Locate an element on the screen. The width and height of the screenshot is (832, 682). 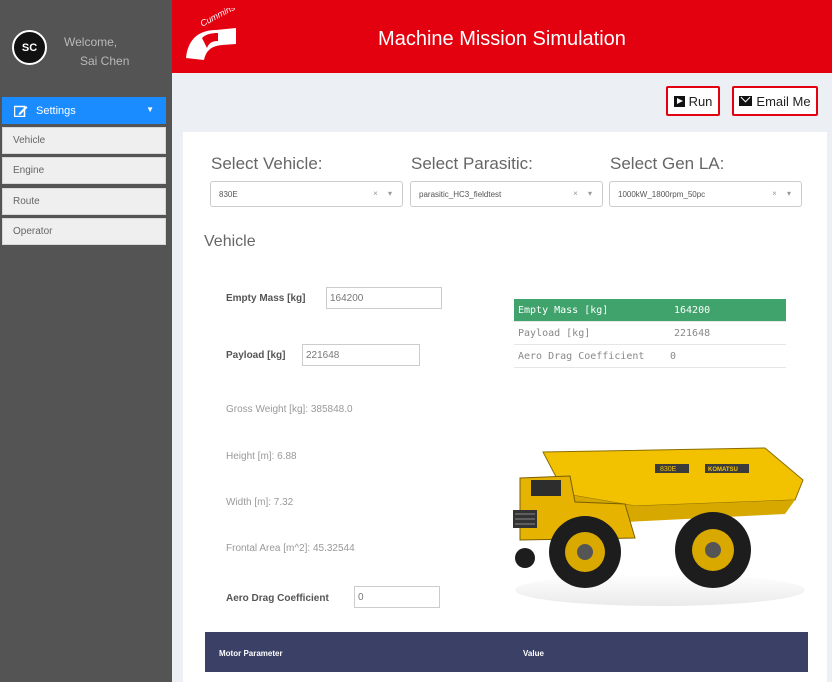
play-icon is located at coordinates (679, 101).